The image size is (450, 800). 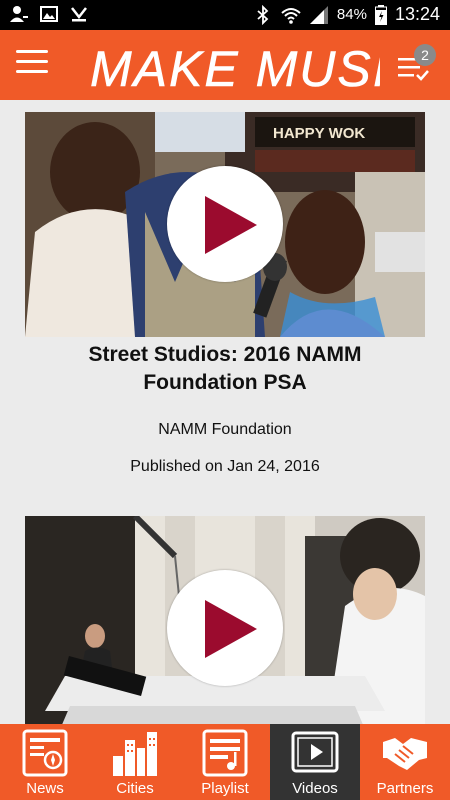 I want to click on nav-label-news: News, so click(x=45, y=788).